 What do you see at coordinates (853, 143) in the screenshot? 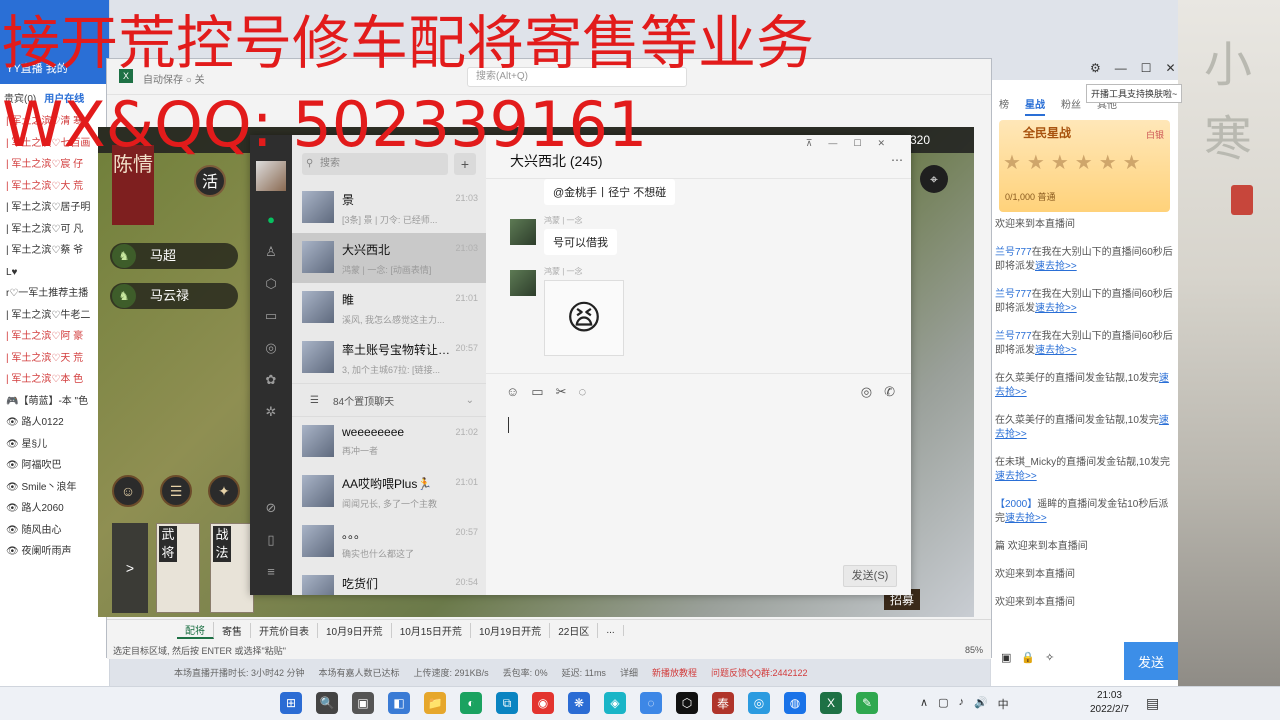
I see `window-controls: ⊼—☐✕` at bounding box center [853, 143].